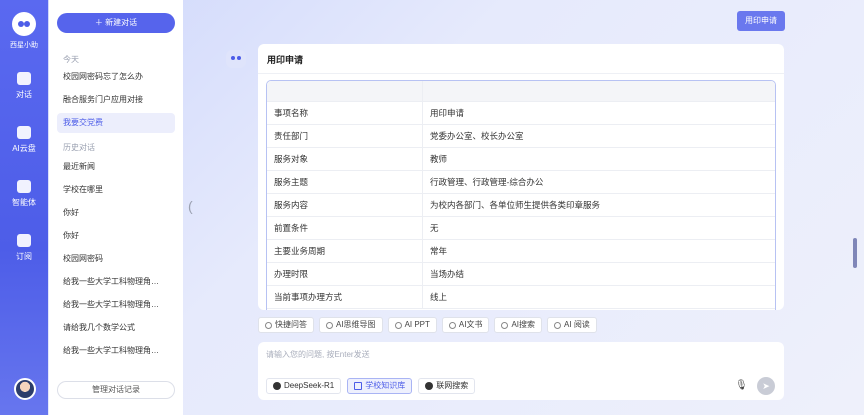  Describe the element at coordinates (116, 23) in the screenshot. I see `new-chat-button: ＋ 新建对话` at that location.